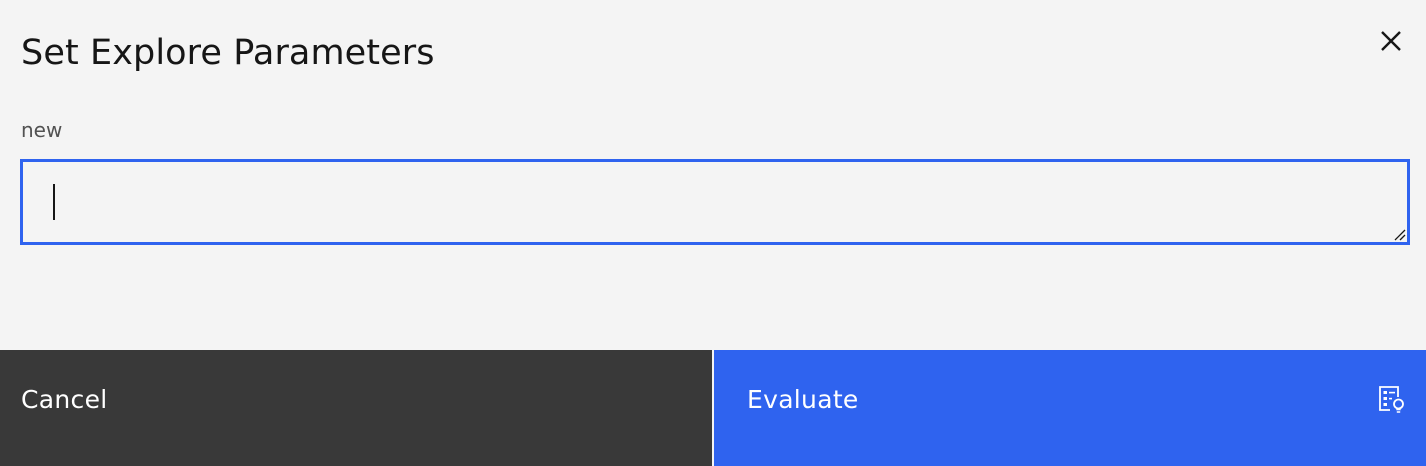 This screenshot has width=1426, height=466. Describe the element at coordinates (54, 202) in the screenshot. I see `text-cursor` at that location.